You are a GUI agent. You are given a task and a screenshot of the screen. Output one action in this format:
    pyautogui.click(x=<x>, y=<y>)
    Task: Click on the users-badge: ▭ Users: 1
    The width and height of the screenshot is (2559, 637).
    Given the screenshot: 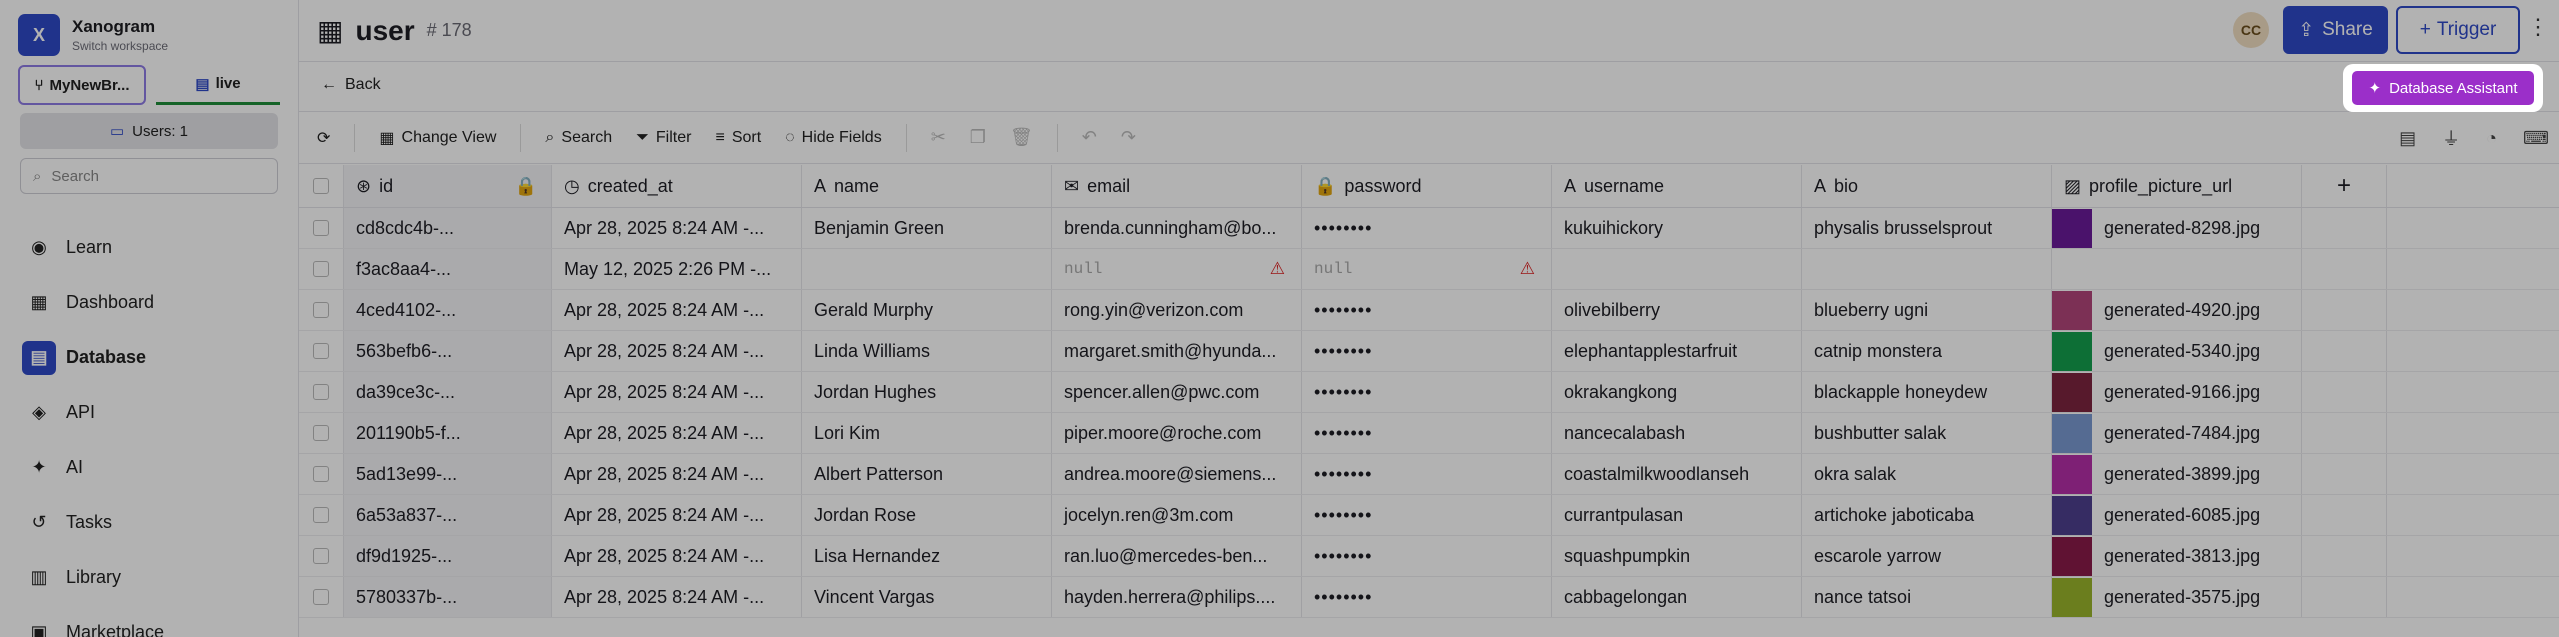 What is the action you would take?
    pyautogui.click(x=149, y=131)
    